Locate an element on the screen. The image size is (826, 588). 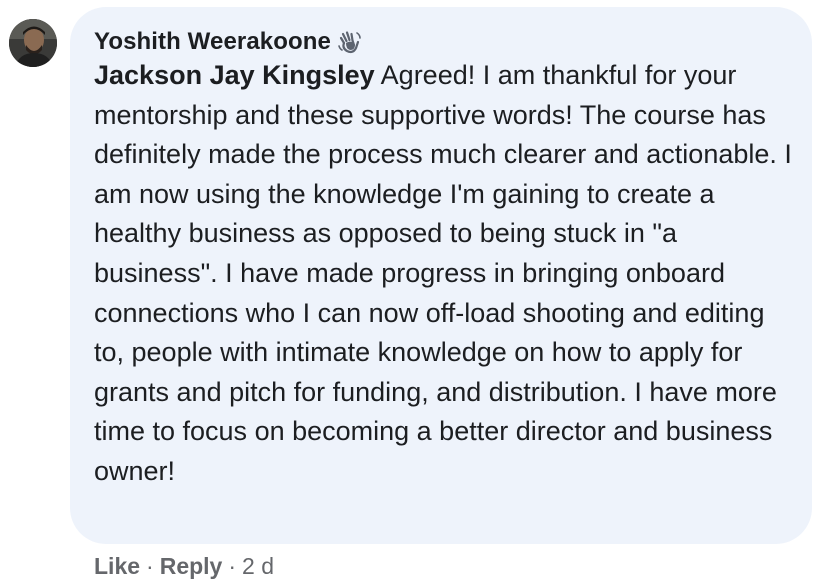
reply-button: Reply is located at coordinates (191, 566).